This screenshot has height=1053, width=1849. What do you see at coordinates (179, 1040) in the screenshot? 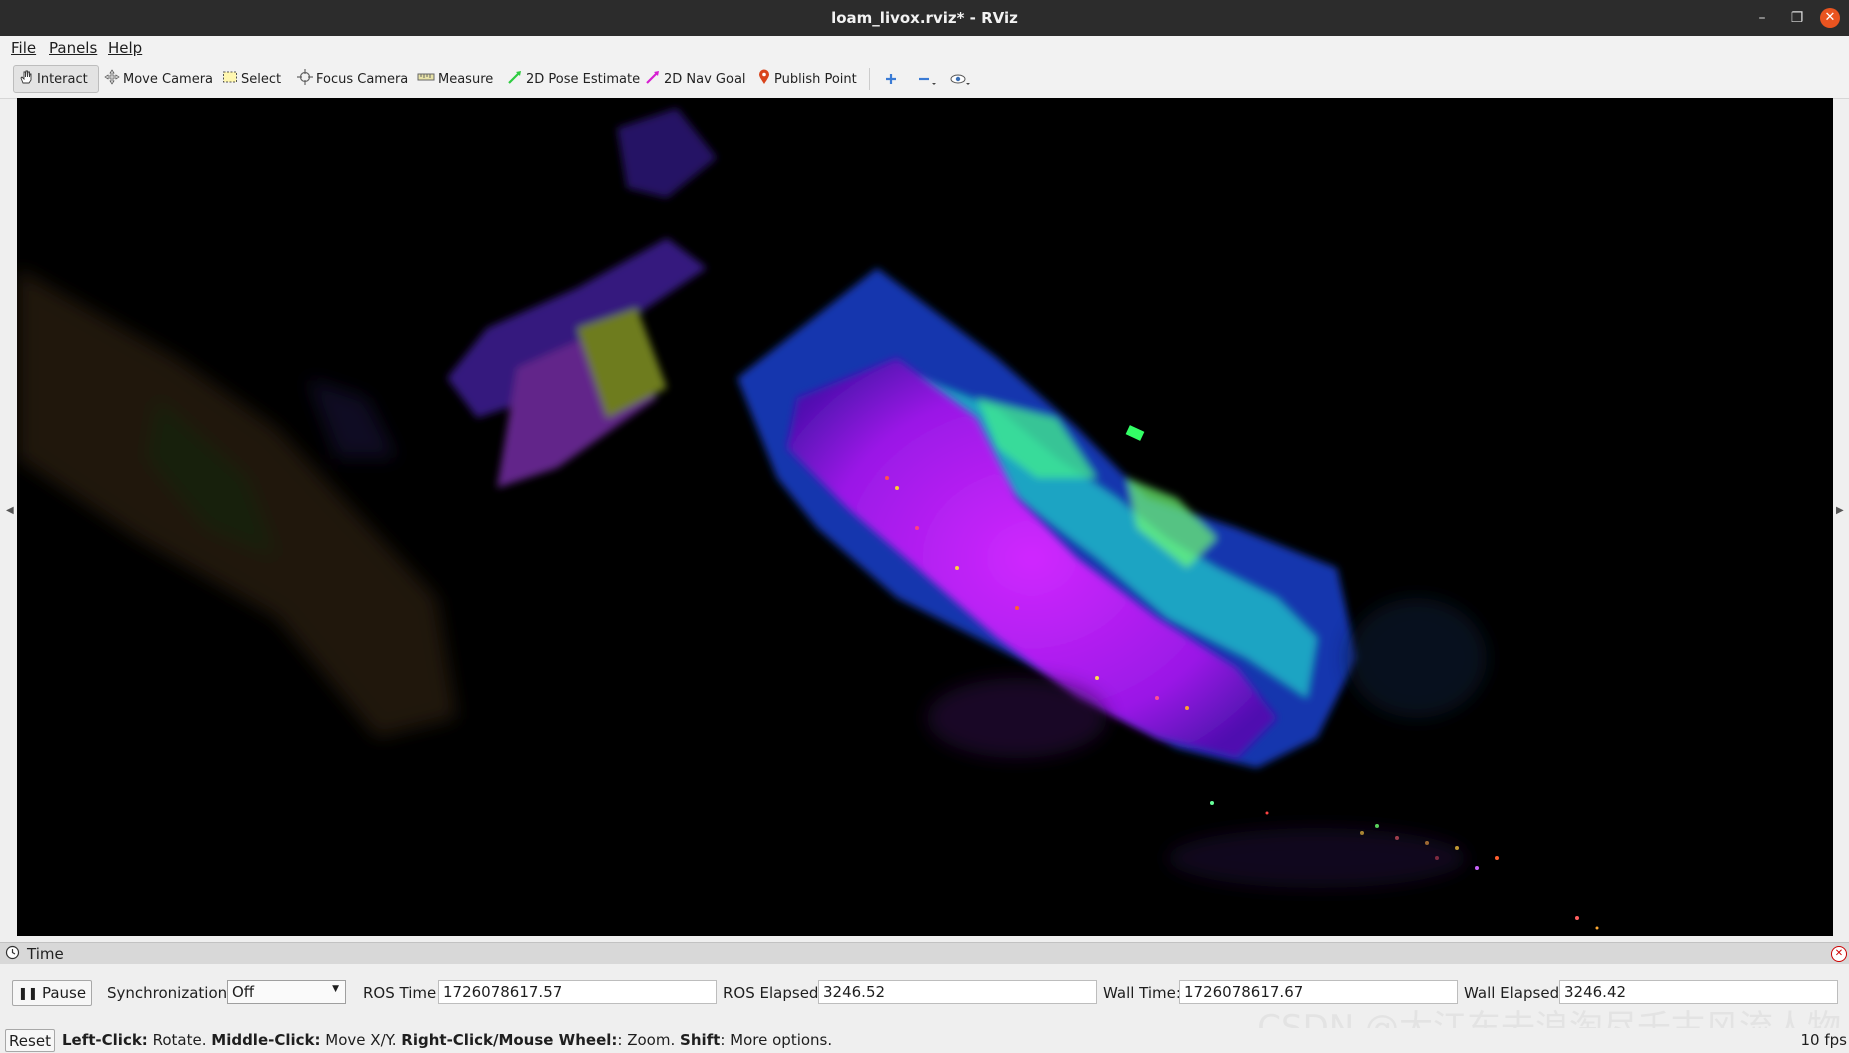
I see `left-click-desc: Rotate.` at bounding box center [179, 1040].